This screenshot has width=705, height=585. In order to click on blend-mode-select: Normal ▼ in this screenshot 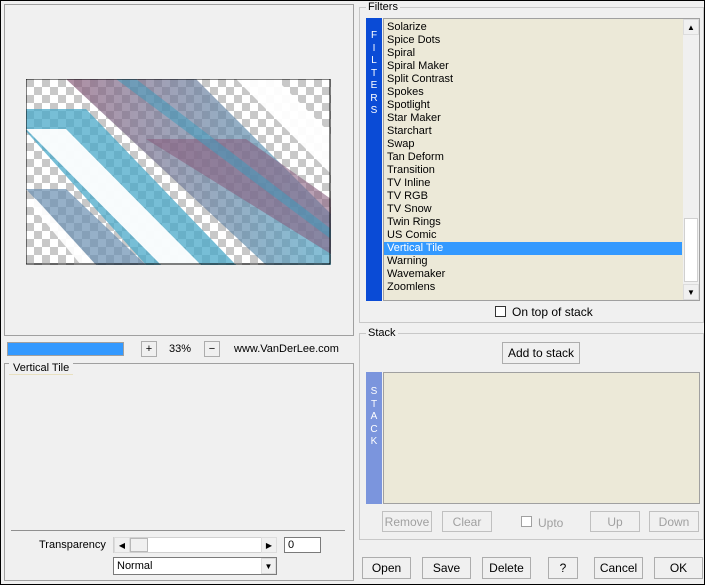, I will do `click(195, 566)`.